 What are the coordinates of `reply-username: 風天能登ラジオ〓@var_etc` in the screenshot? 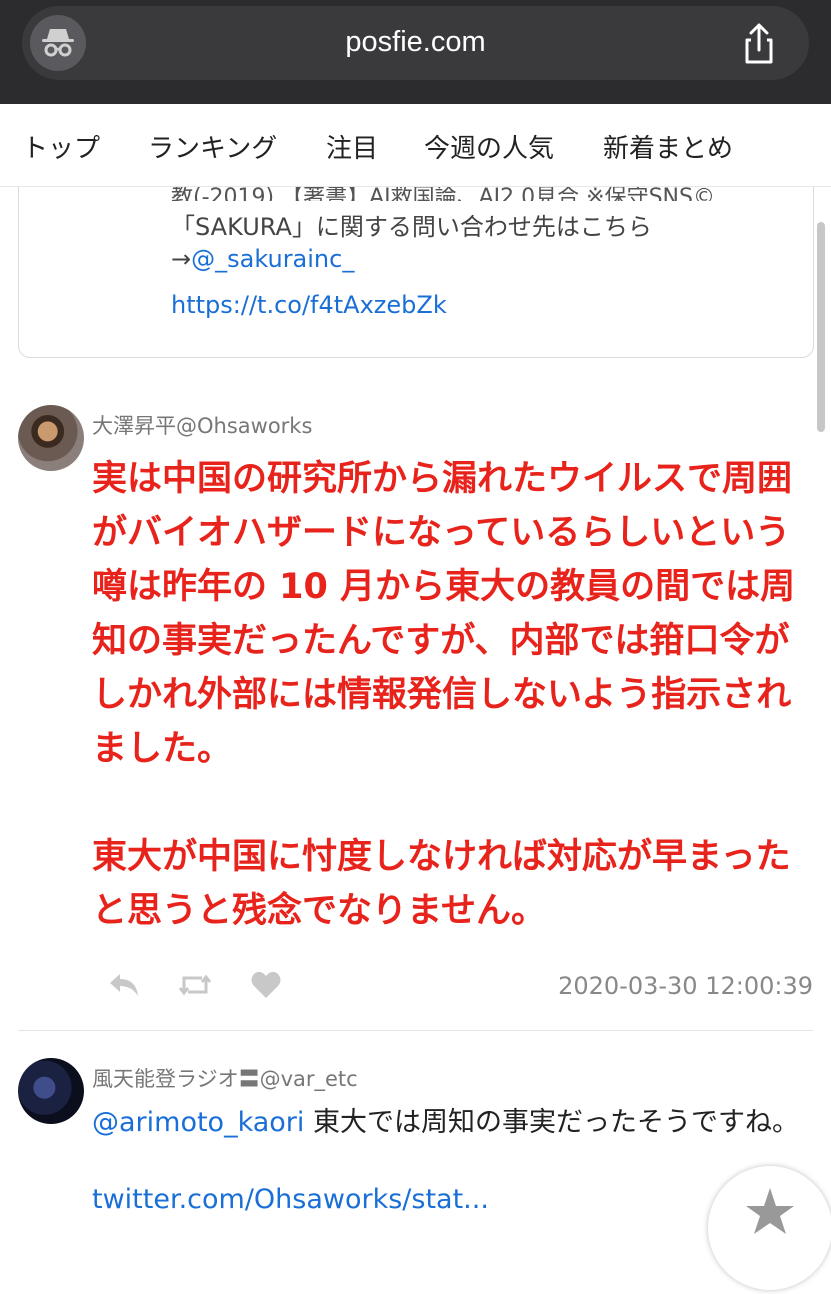 It's located at (225, 1078).